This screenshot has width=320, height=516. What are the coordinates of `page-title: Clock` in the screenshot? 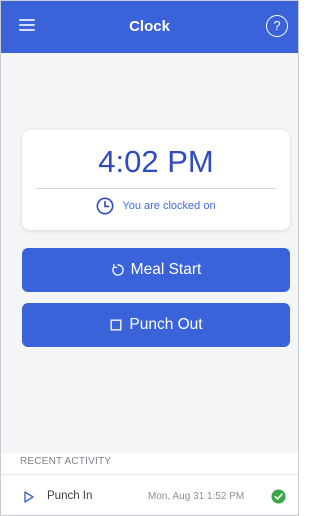 It's located at (149, 26).